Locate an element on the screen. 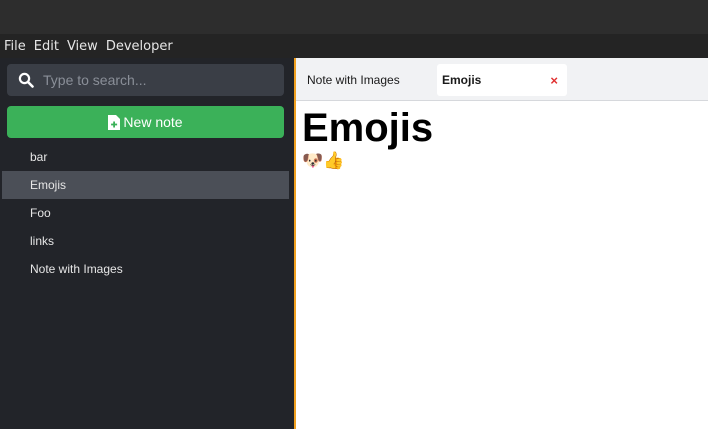 The width and height of the screenshot is (708, 429). menu-edit: Edit is located at coordinates (46, 46).